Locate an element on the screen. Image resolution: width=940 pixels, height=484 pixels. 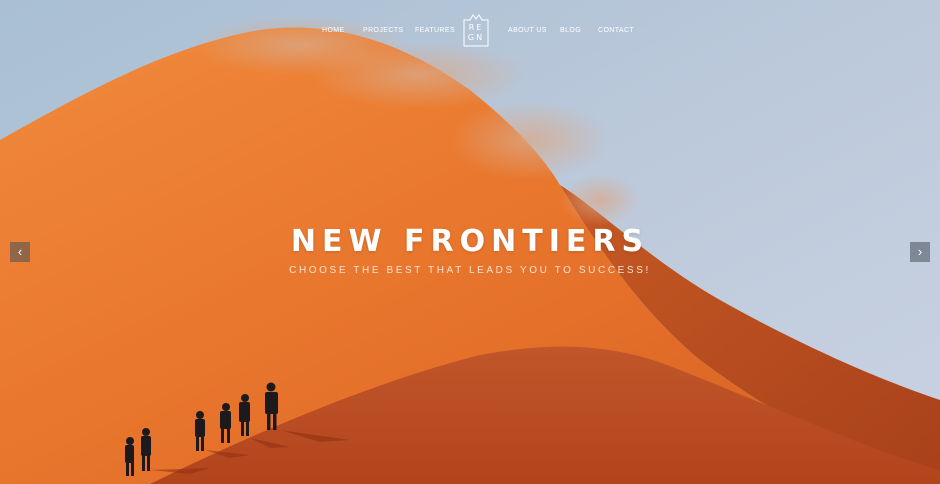
chevron-right-icon: › is located at coordinates (920, 251).